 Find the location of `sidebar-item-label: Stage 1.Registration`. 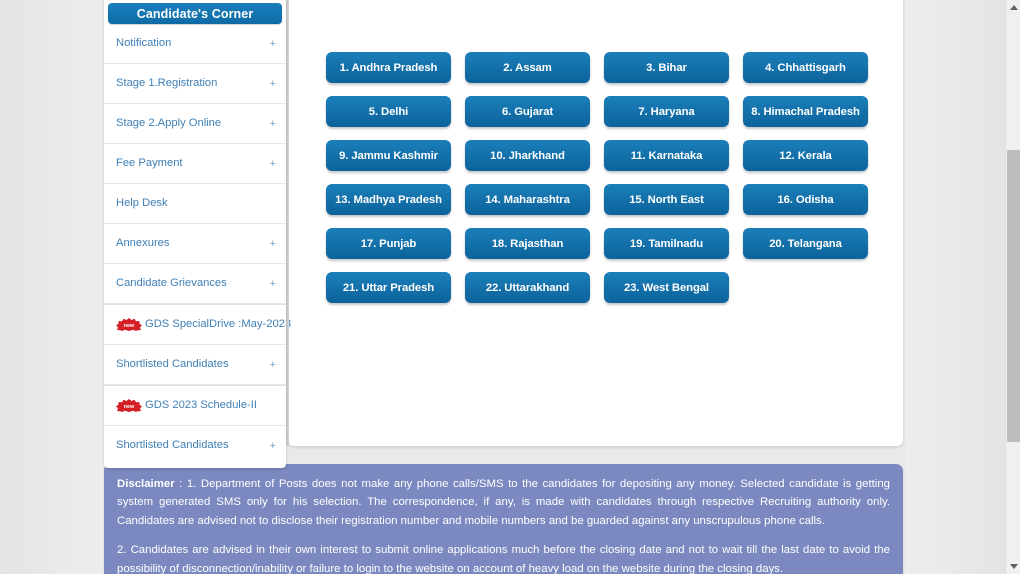

sidebar-item-label: Stage 1.Registration is located at coordinates (167, 82).